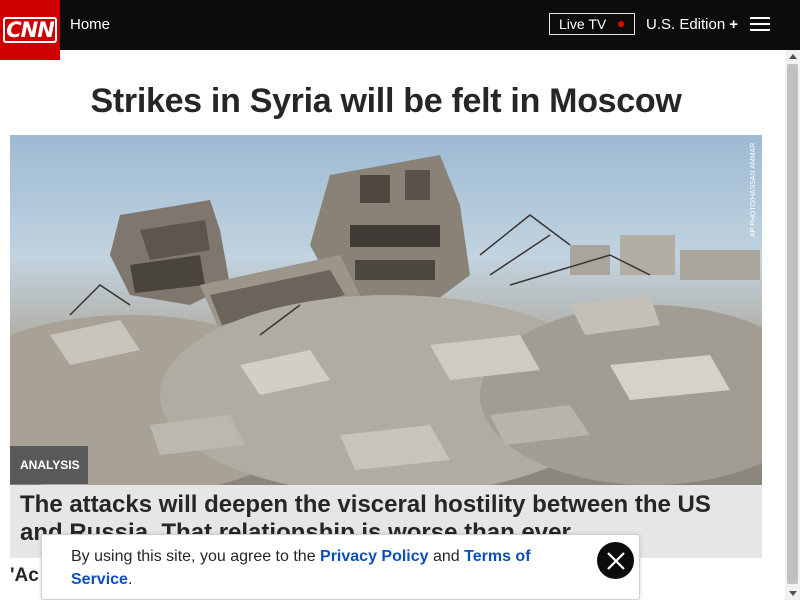 This screenshot has width=800, height=600. What do you see at coordinates (130, 579) in the screenshot?
I see `cookie-text-after: .` at bounding box center [130, 579].